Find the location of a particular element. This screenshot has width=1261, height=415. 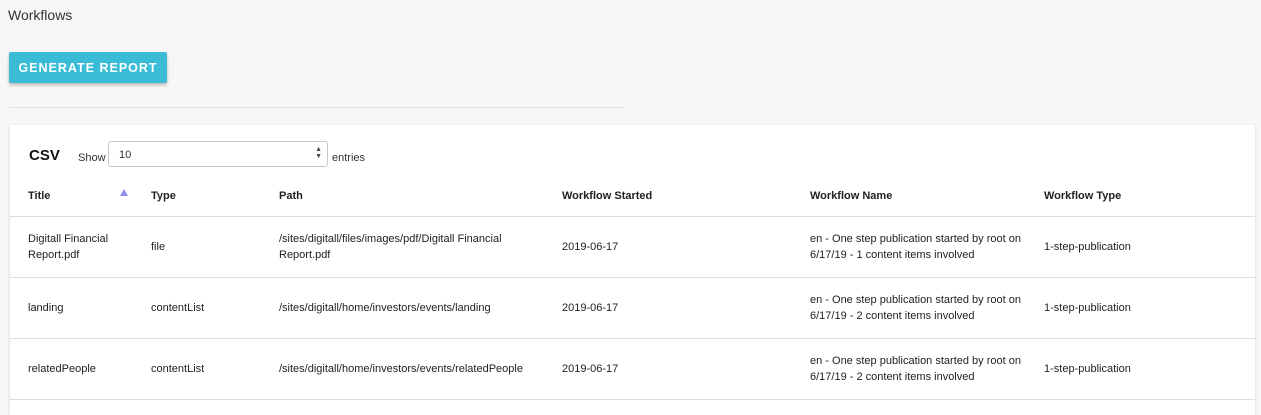

column-header-label: Workflow Name is located at coordinates (851, 195).